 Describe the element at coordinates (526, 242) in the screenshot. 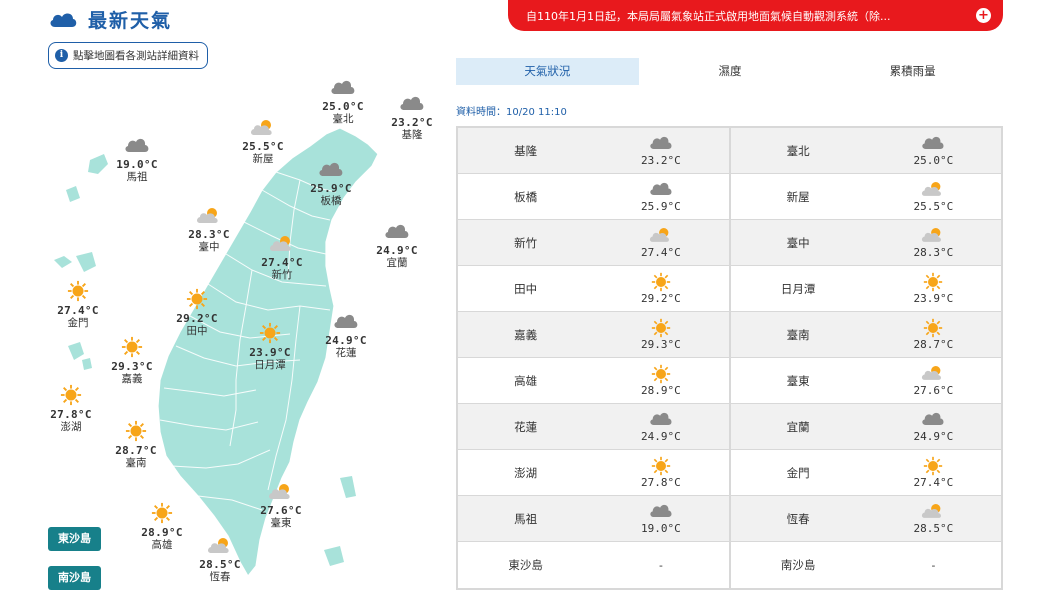

I see `station-name: 新竹` at that location.